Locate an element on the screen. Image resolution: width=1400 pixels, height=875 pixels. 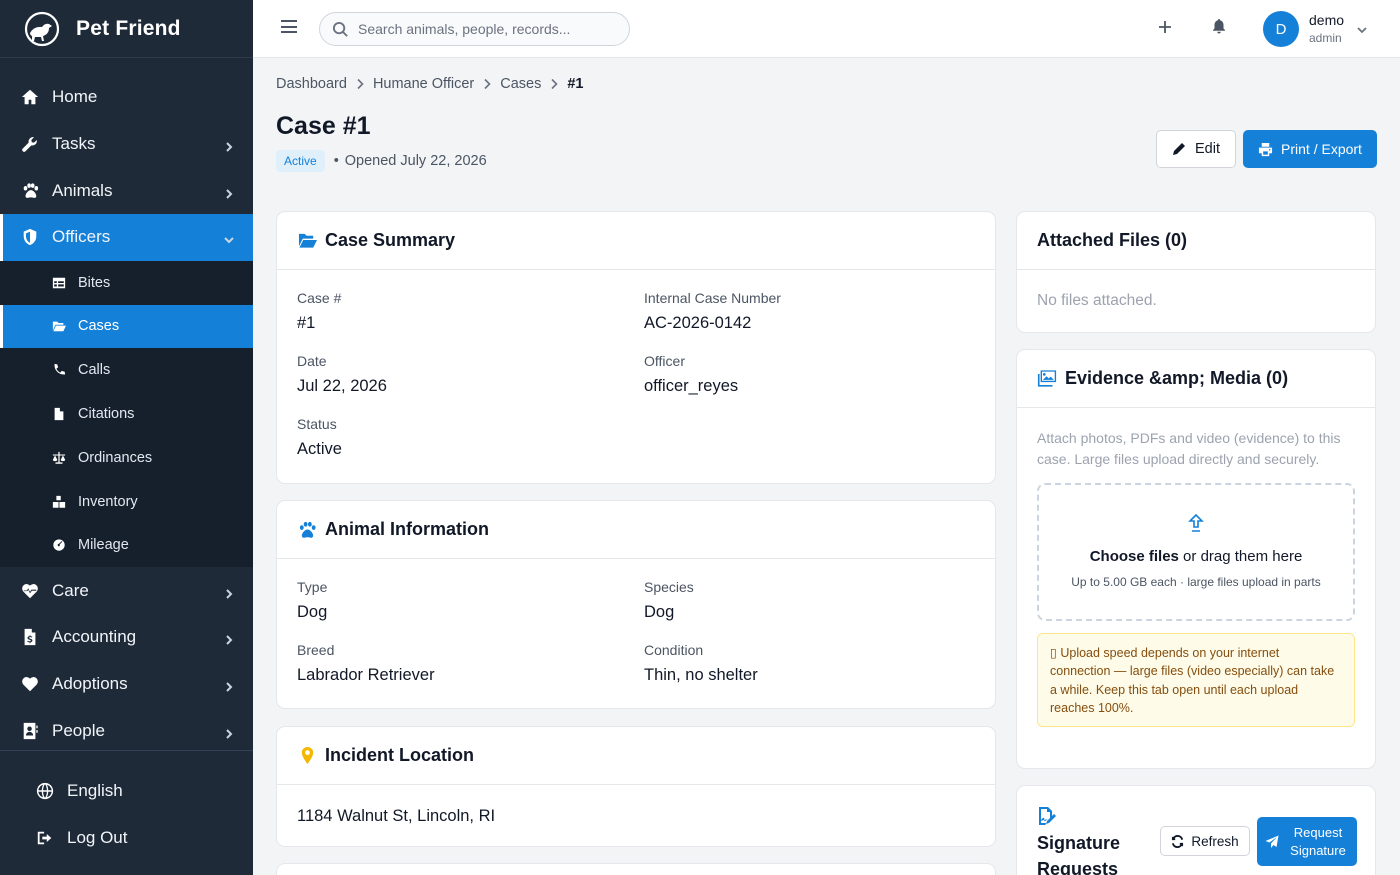
field-type: Type Dog is located at coordinates (470, 610).